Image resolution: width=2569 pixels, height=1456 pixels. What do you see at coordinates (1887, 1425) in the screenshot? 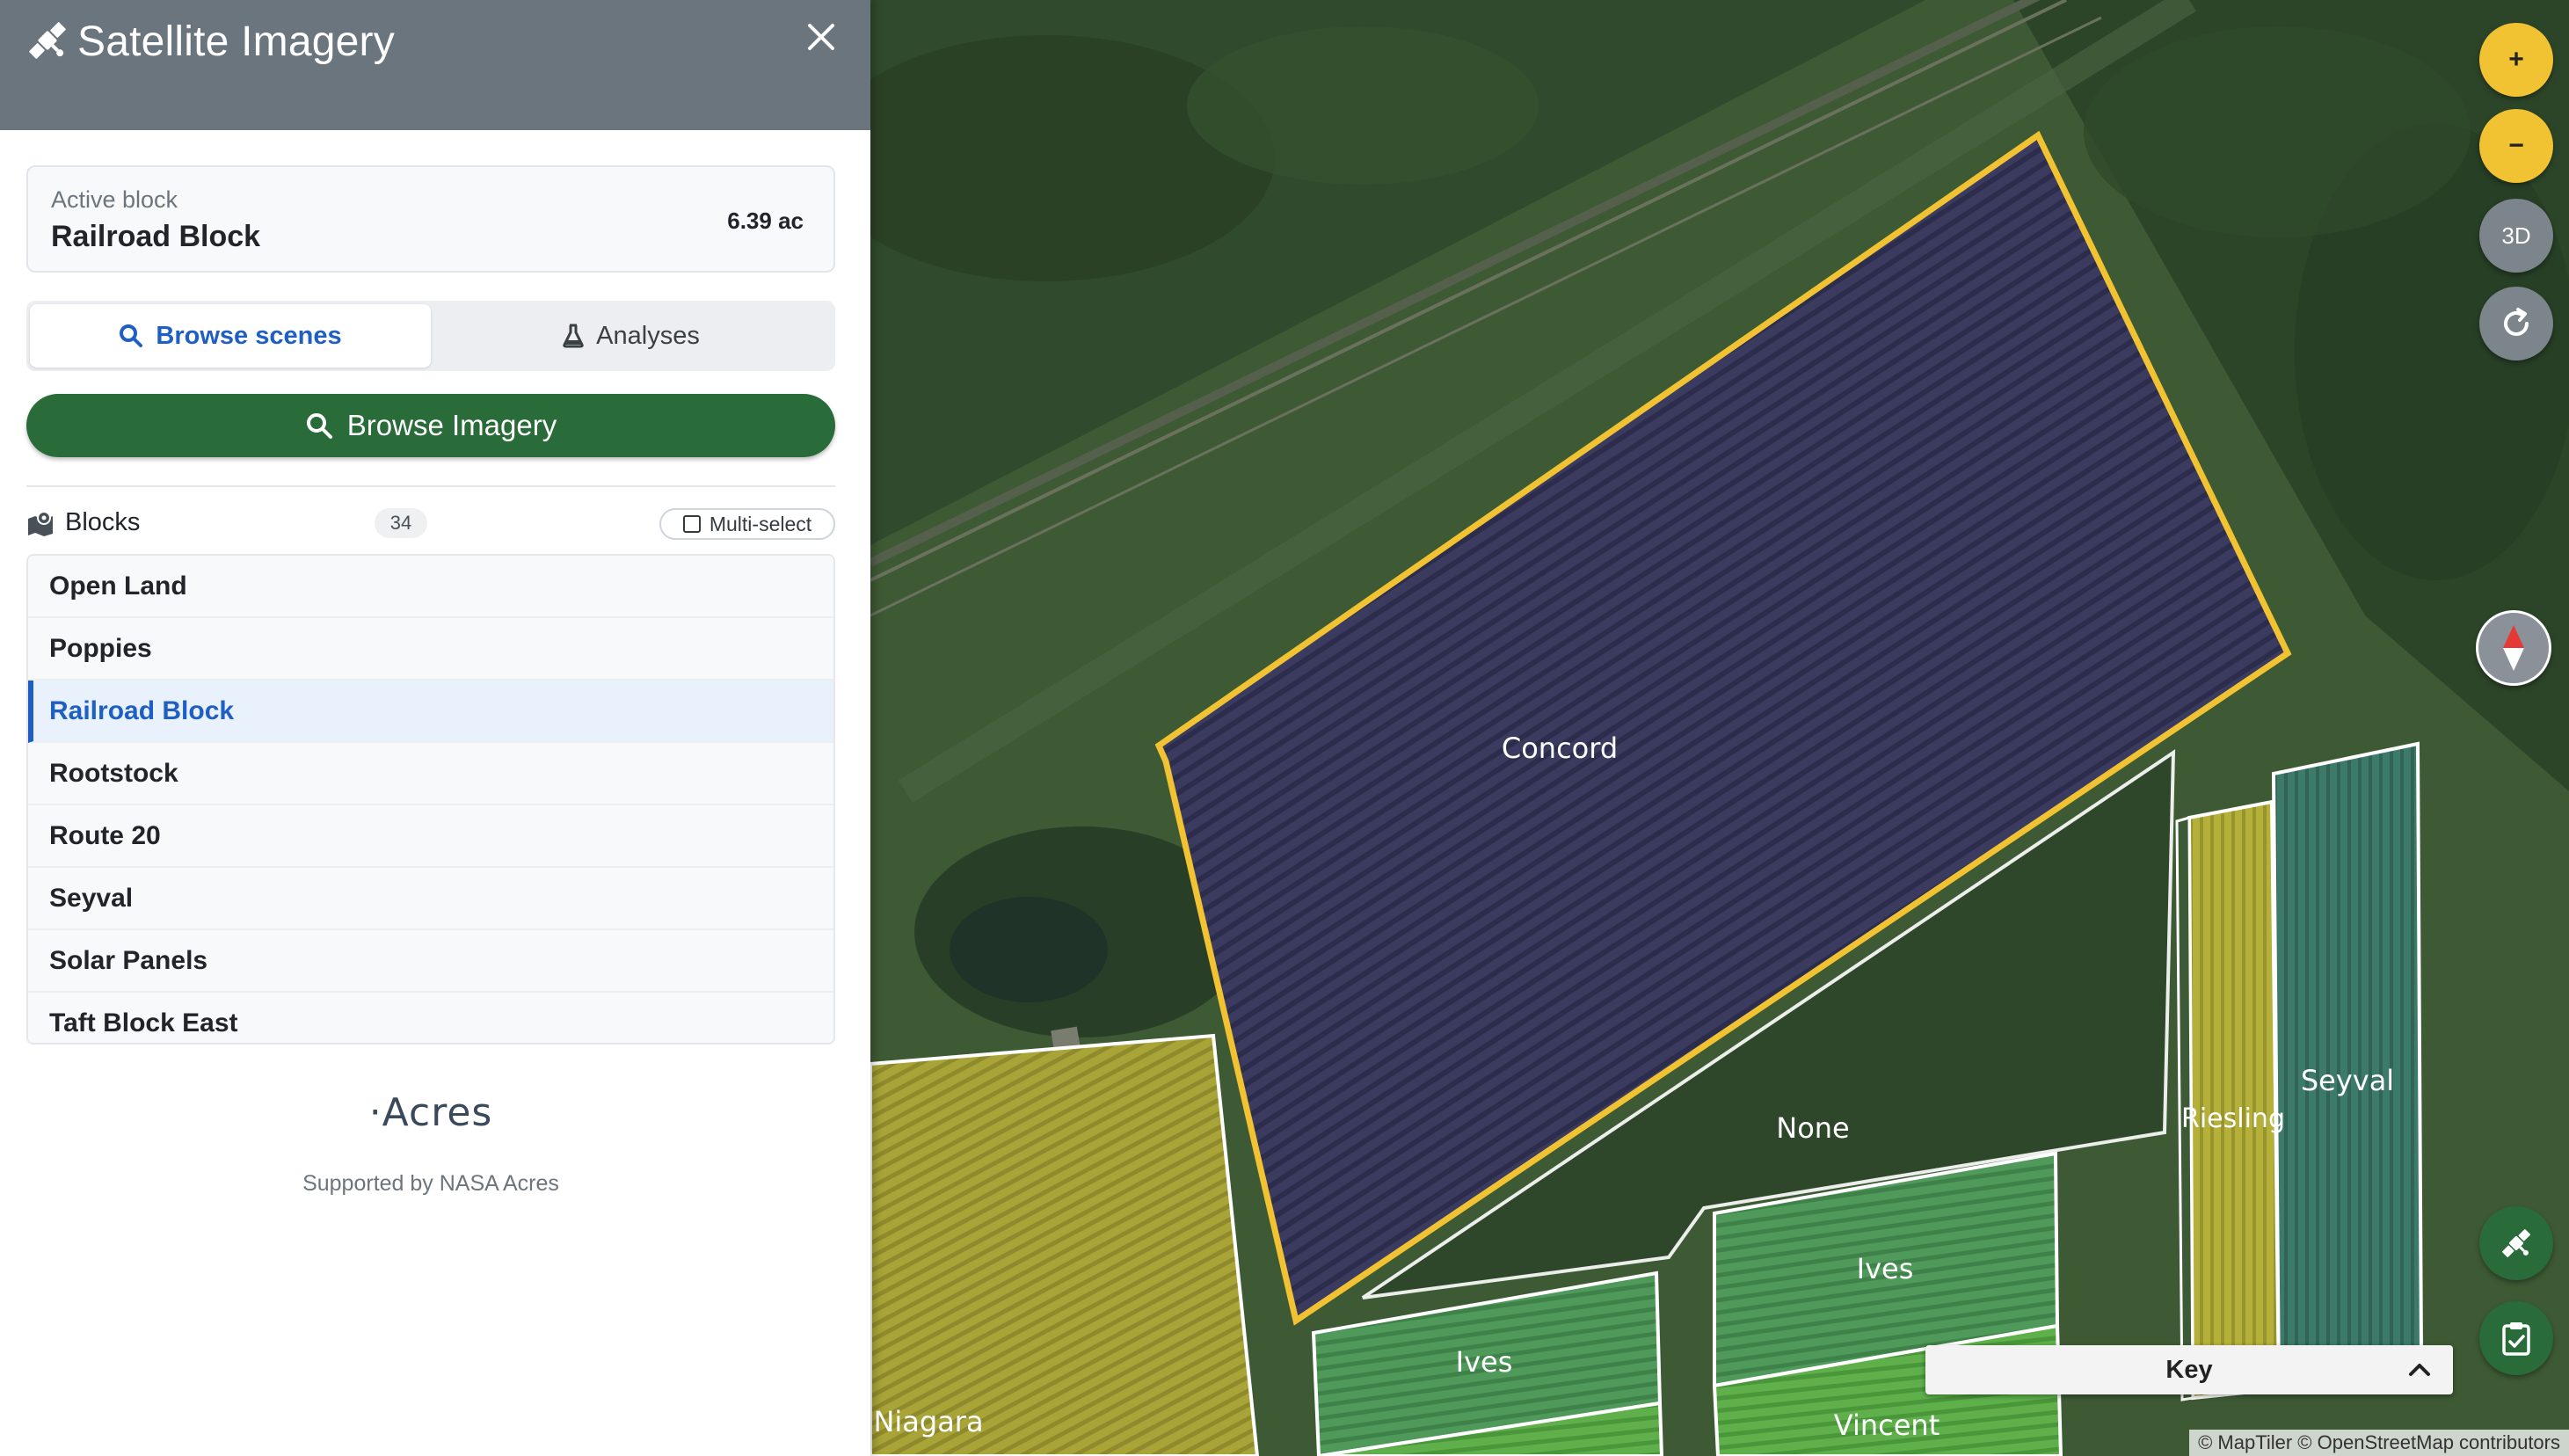
I see `field-label-vincent: Vincent` at bounding box center [1887, 1425].